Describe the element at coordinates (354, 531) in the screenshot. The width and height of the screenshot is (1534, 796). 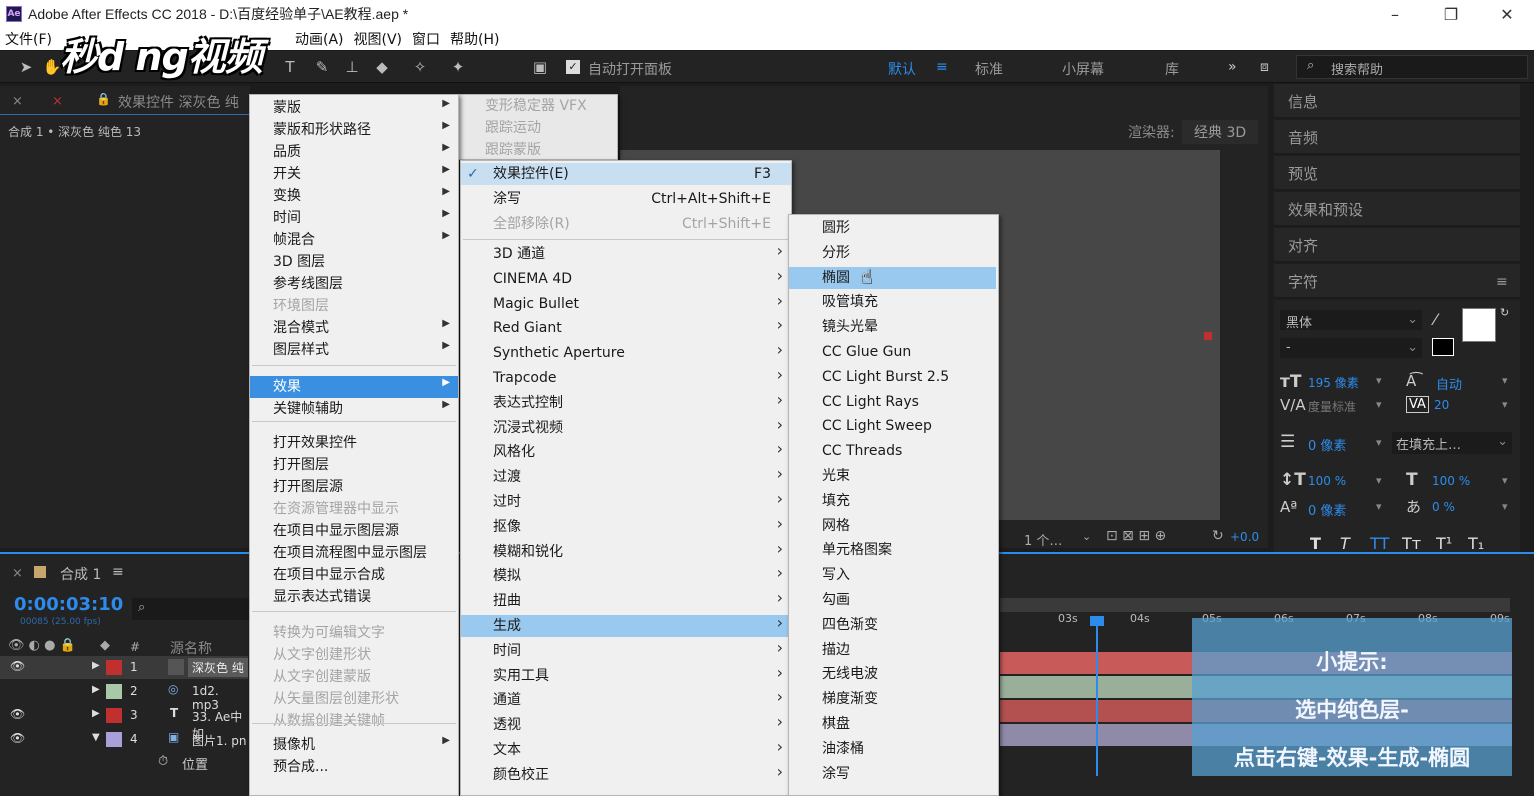
I see `menu-item: 在项目中显示图层源` at that location.